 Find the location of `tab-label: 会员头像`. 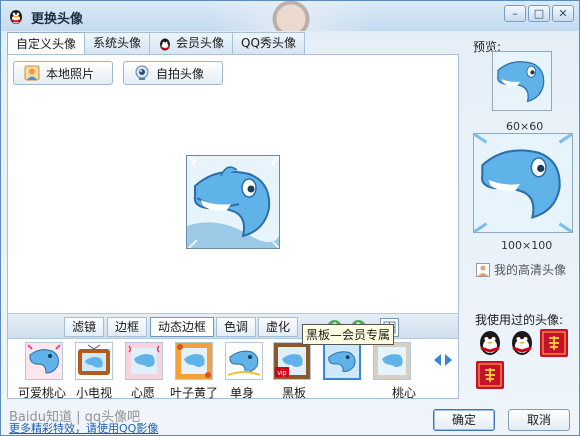

tab-label: 会员头像 is located at coordinates (200, 43).